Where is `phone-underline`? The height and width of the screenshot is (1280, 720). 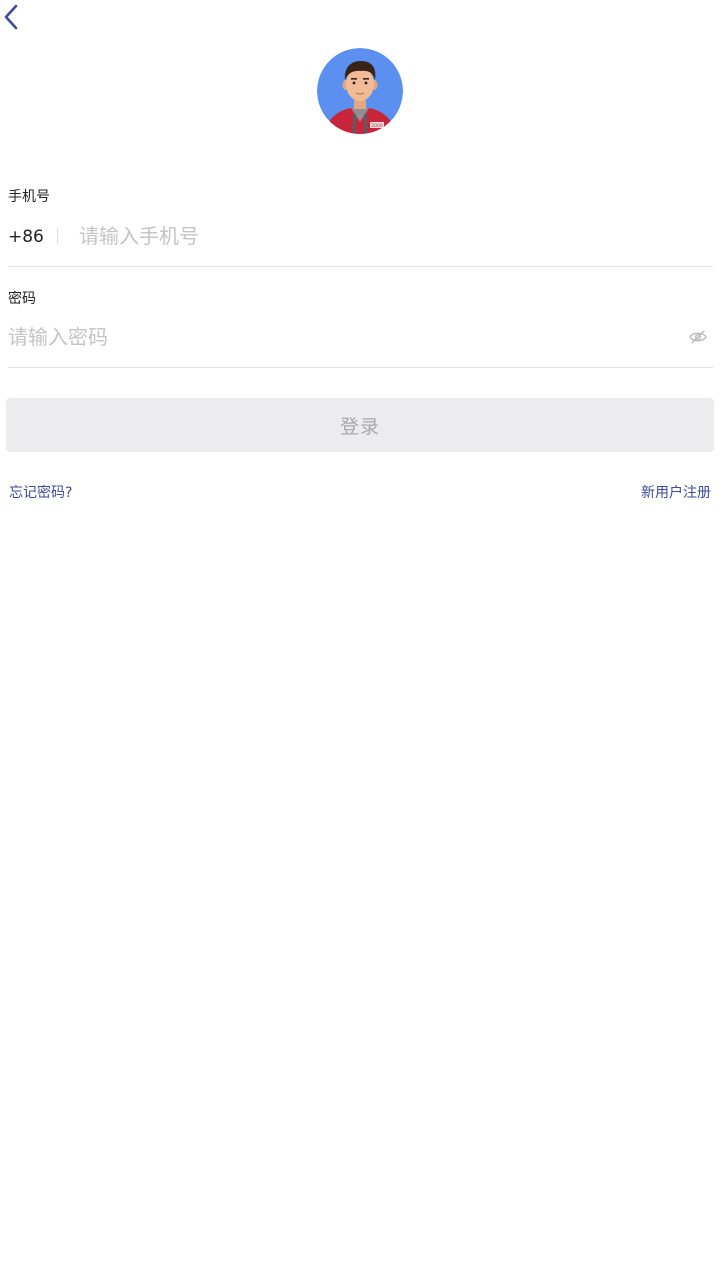 phone-underline is located at coordinates (360, 266).